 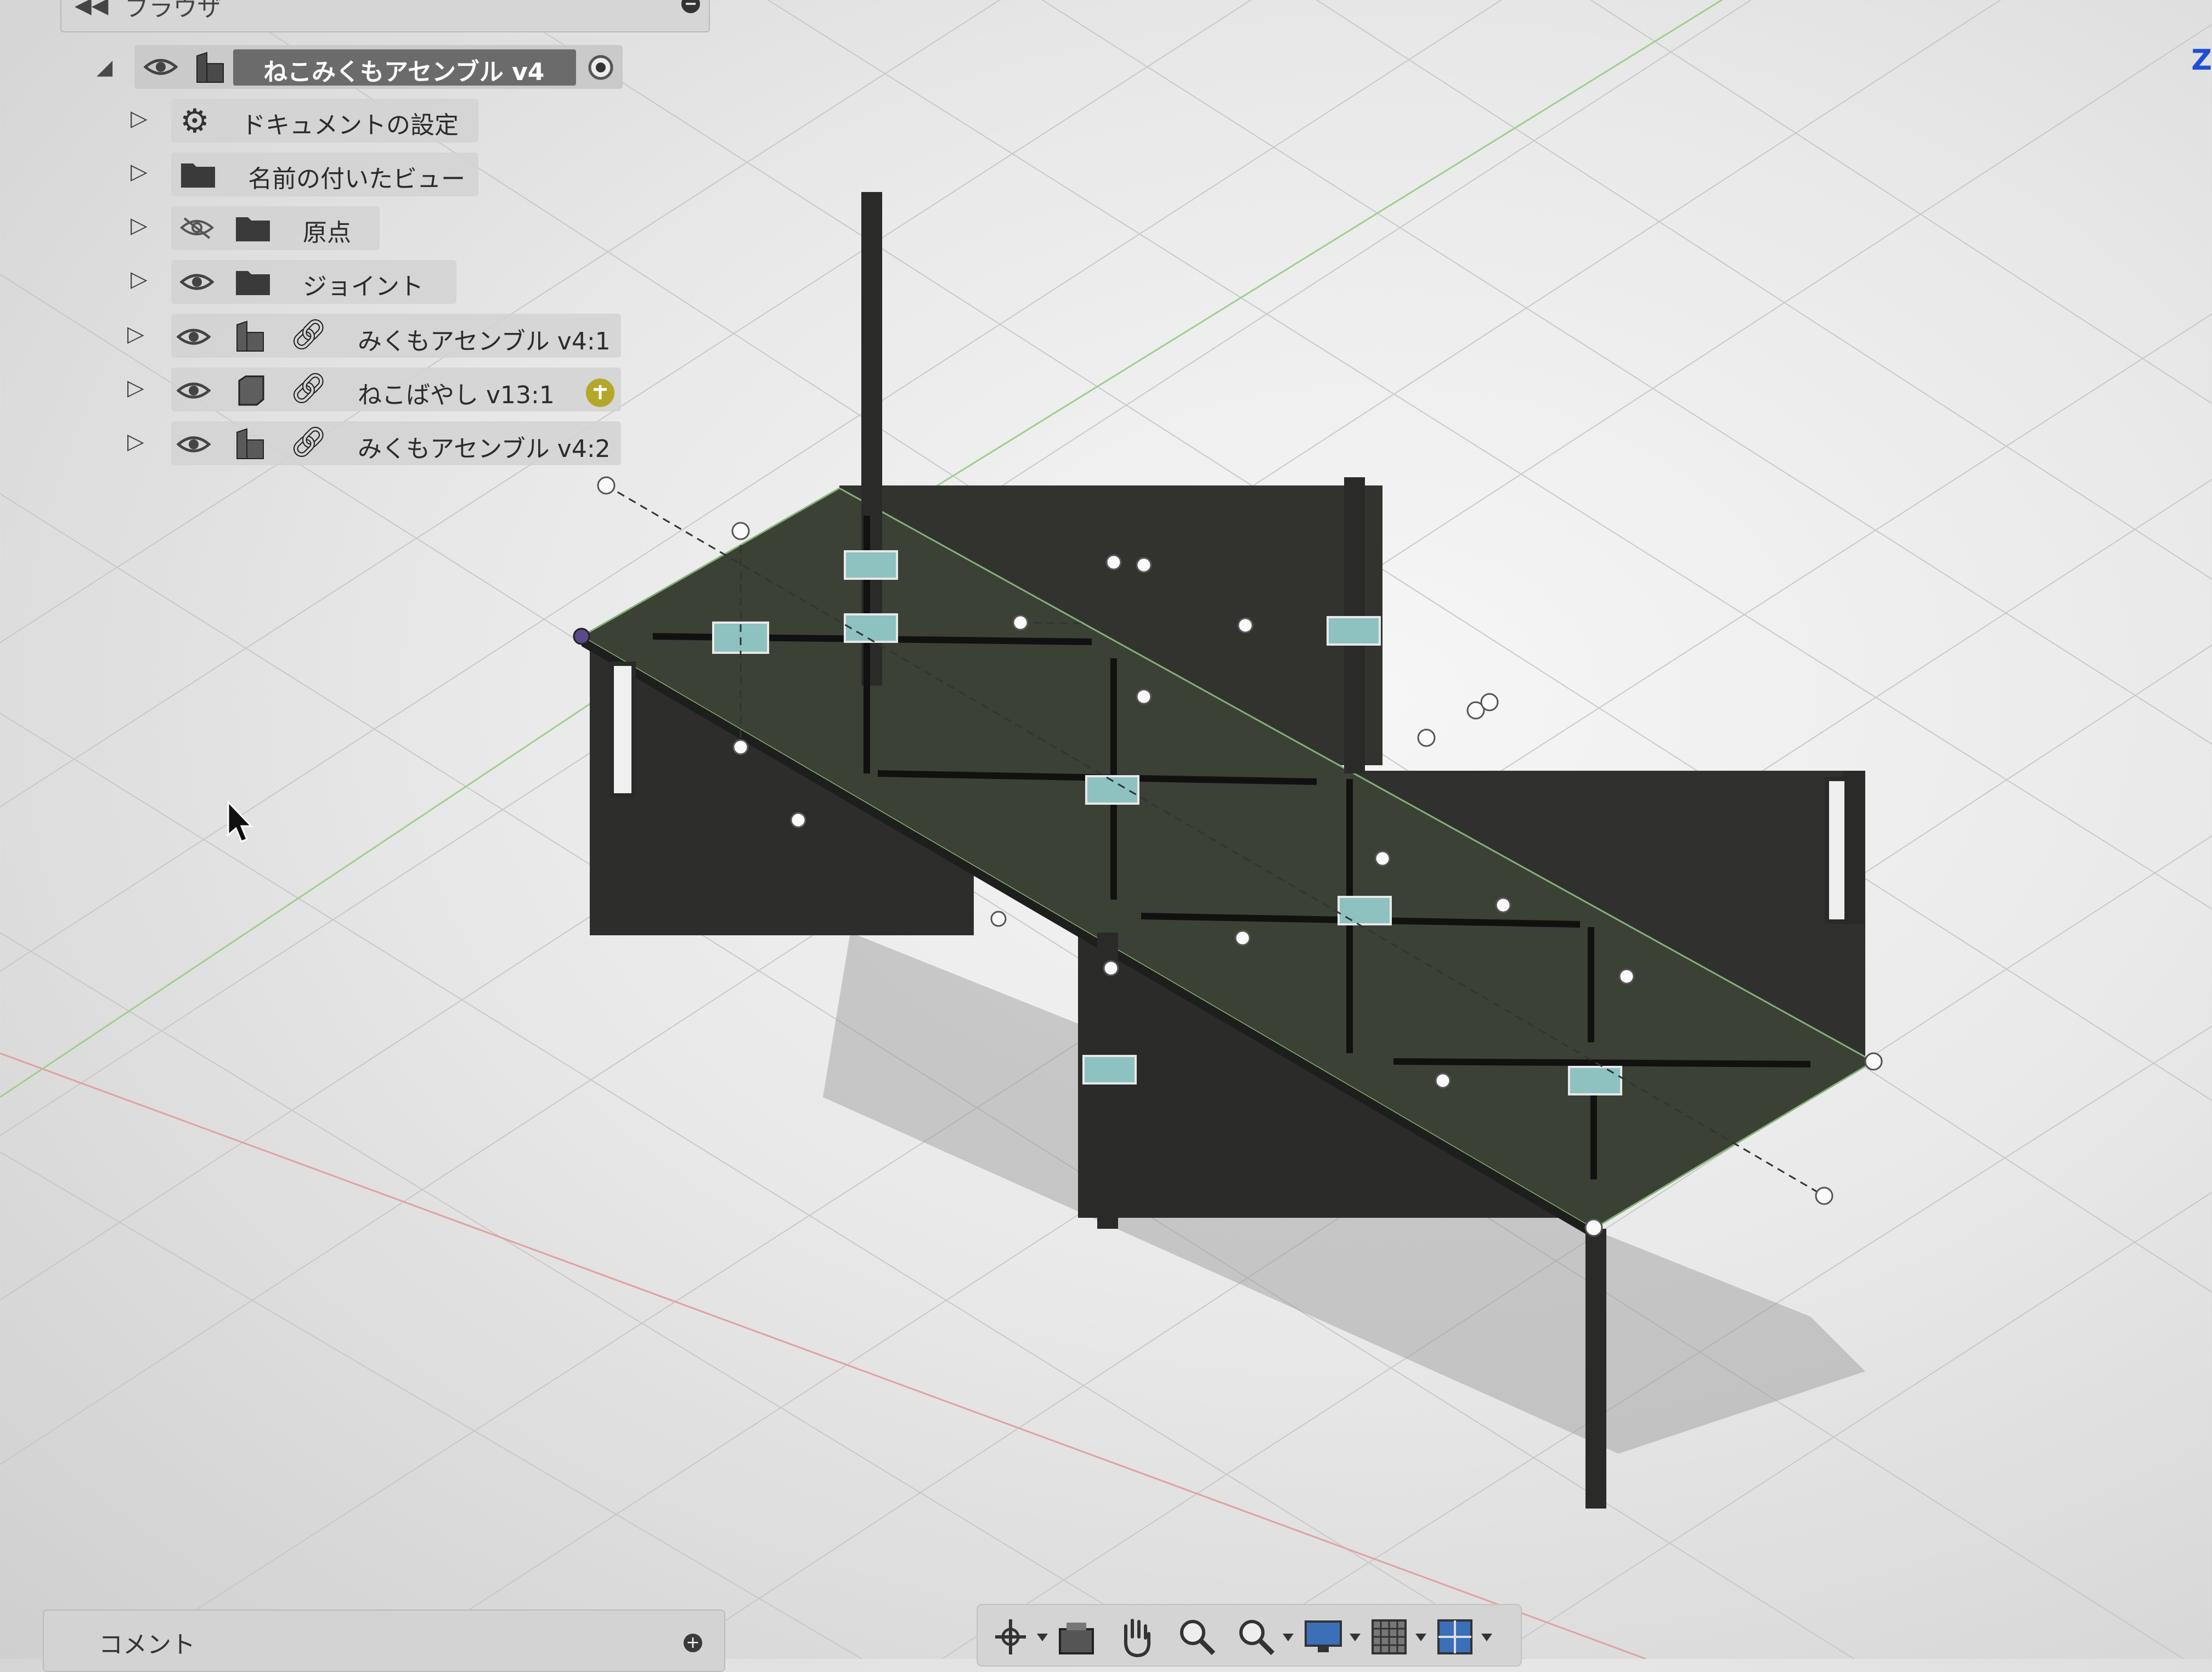 What do you see at coordinates (1076, 1637) in the screenshot?
I see `look-at-icon` at bounding box center [1076, 1637].